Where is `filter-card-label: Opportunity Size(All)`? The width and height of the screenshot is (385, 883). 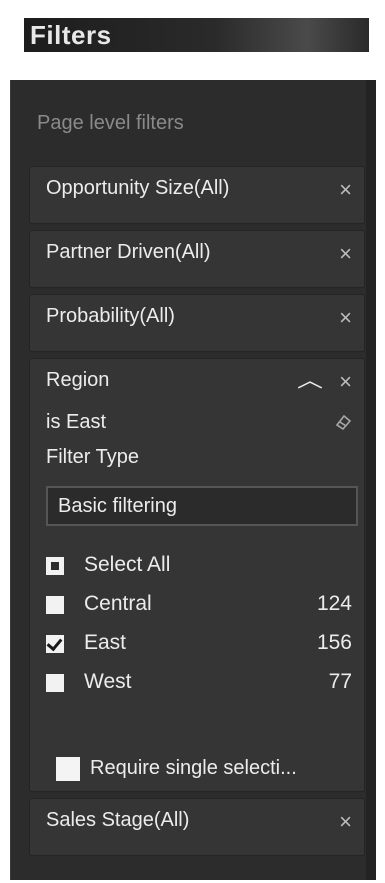
filter-card-label: Opportunity Size(All) is located at coordinates (138, 188).